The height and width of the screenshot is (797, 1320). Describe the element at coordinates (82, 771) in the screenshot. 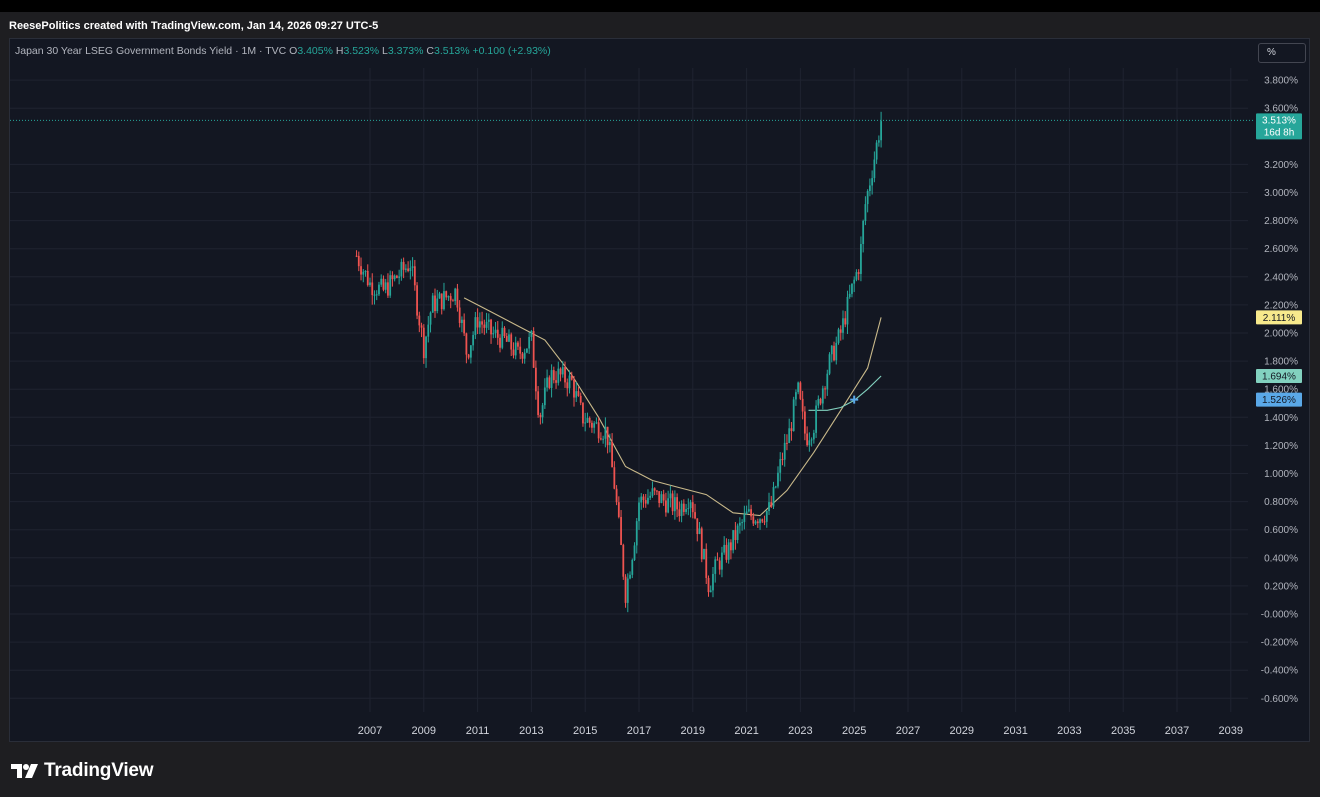

I see `tradingview-brand: TradingView` at that location.